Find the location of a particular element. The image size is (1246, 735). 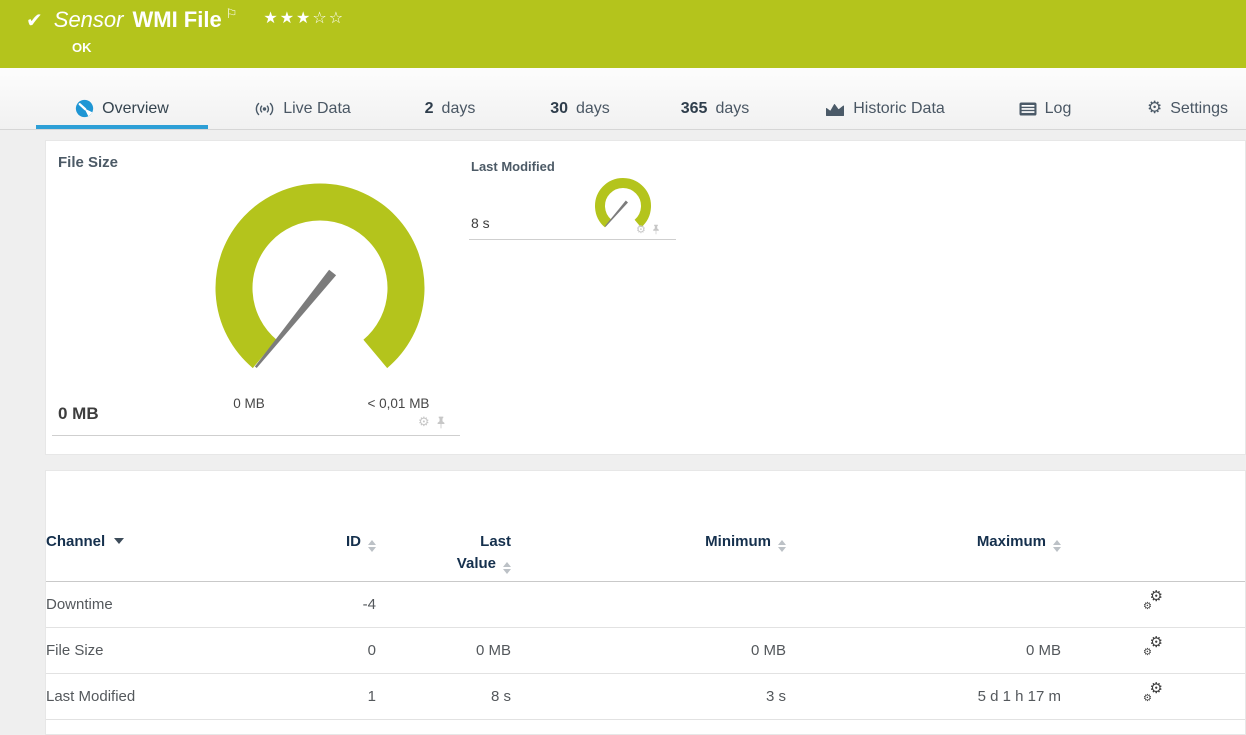

sensor-kind-label: Sensor is located at coordinates (88, 19).